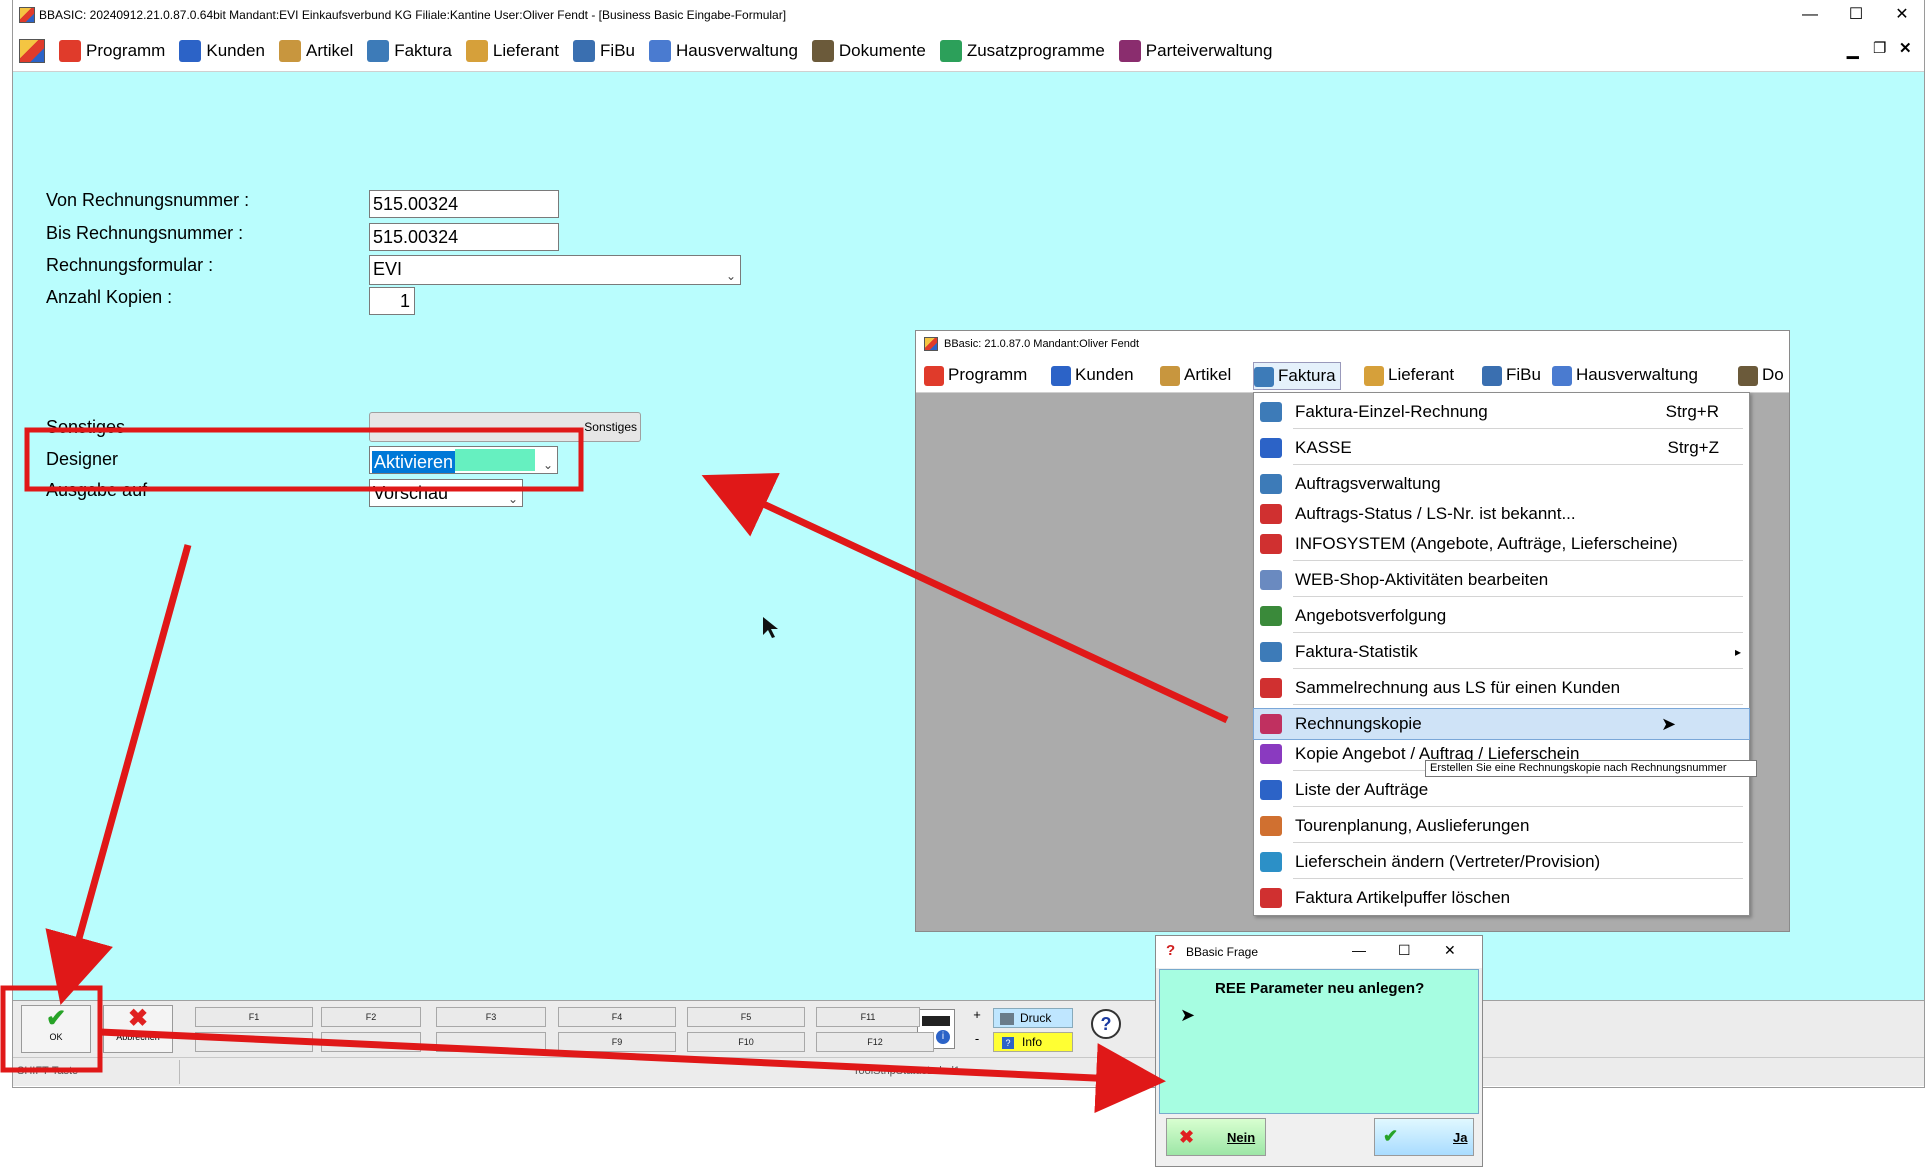  What do you see at coordinates (56, 1018) in the screenshot?
I see `checkmark-icon: ✔` at bounding box center [56, 1018].